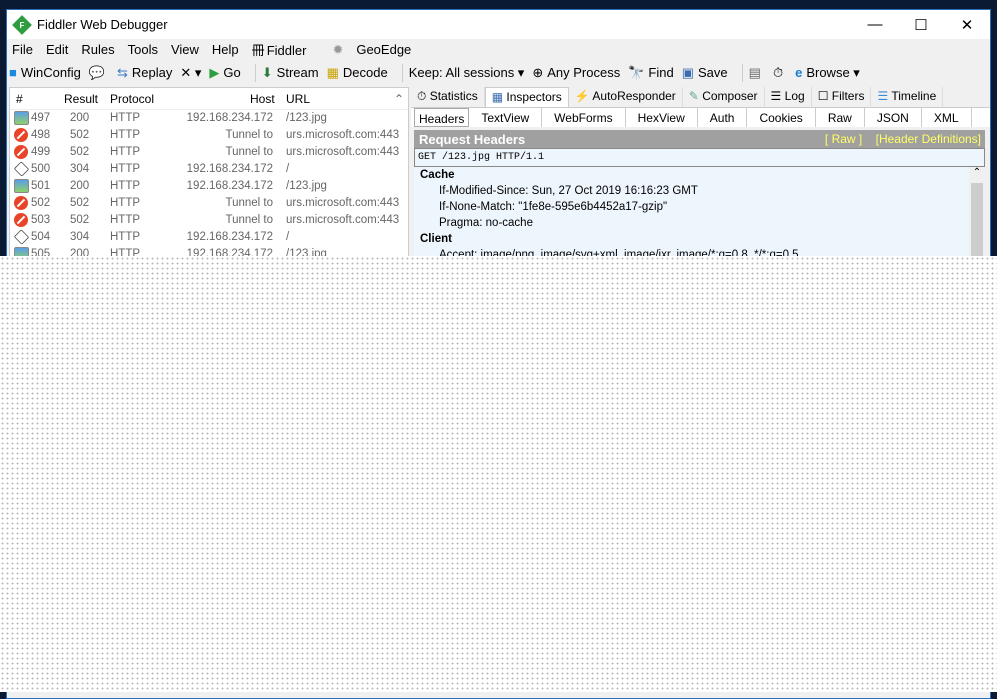 This screenshot has width=997, height=699. What do you see at coordinates (842, 97) in the screenshot?
I see `tab-filters: ☐ Filters` at bounding box center [842, 97].